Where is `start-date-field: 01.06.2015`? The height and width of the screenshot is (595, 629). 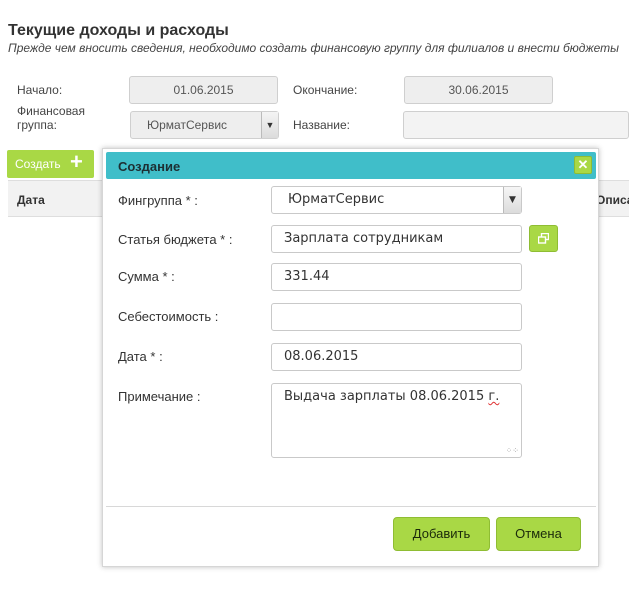 start-date-field: 01.06.2015 is located at coordinates (203, 90).